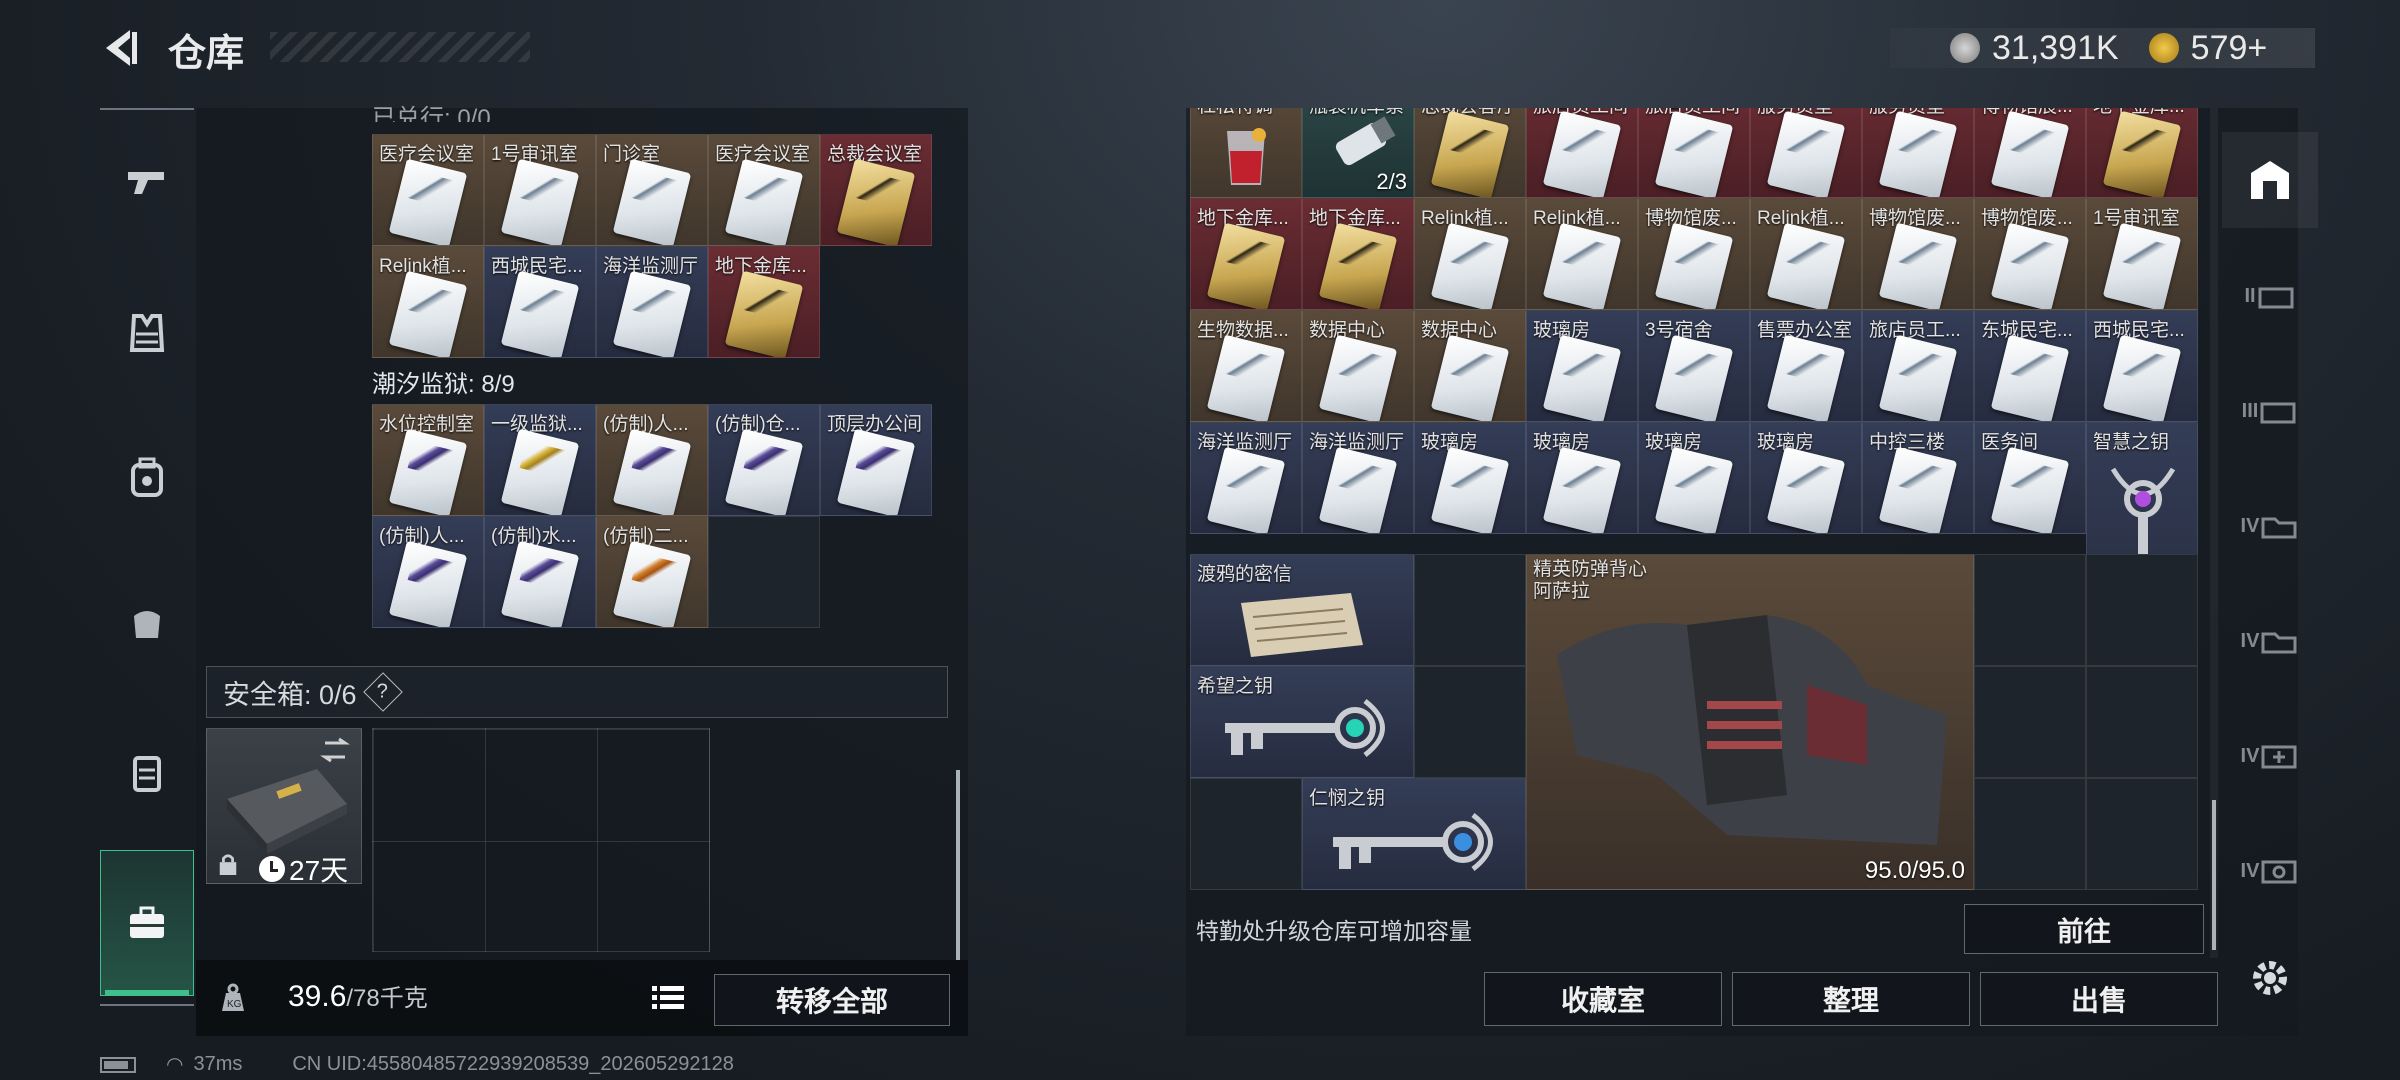 This screenshot has height=1080, width=2400. Describe the element at coordinates (2270, 978) in the screenshot. I see `settings-gear-icon` at that location.